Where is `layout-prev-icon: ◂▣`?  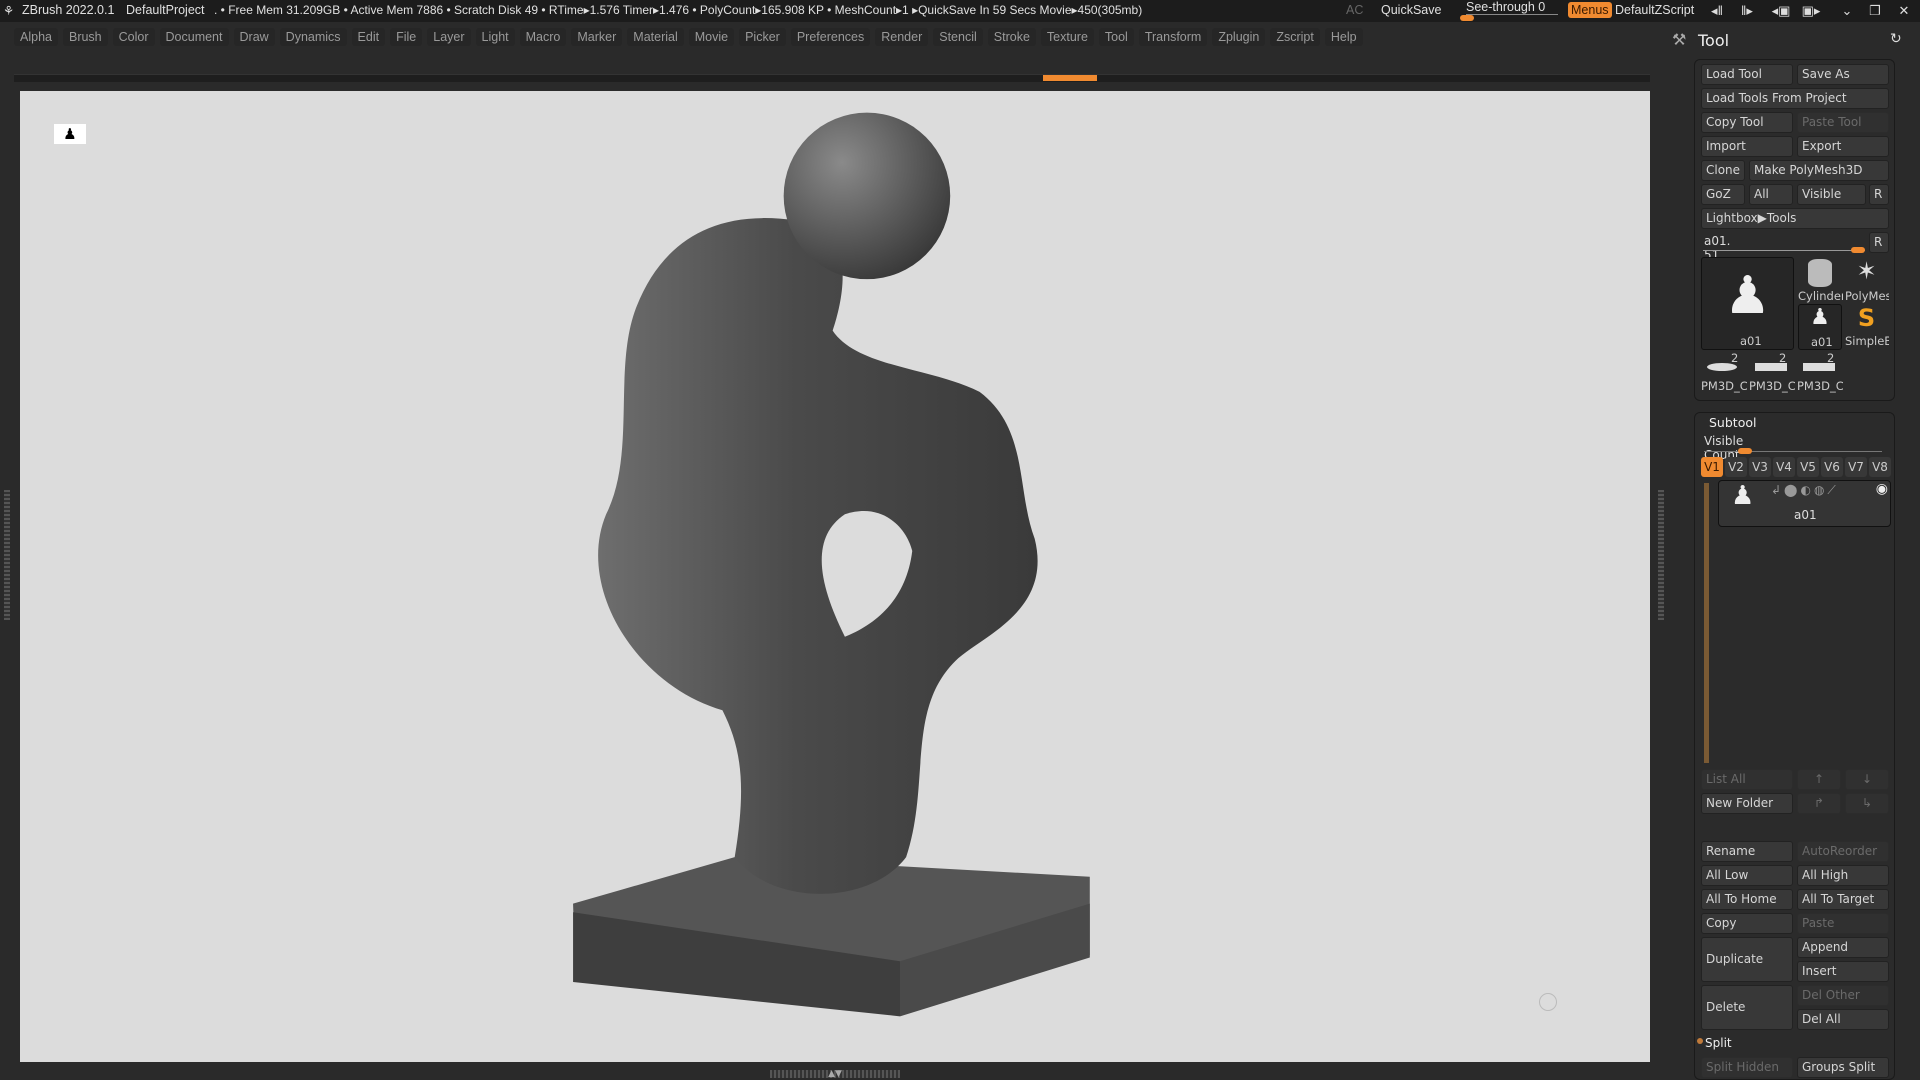 layout-prev-icon: ◂▣ is located at coordinates (1781, 11).